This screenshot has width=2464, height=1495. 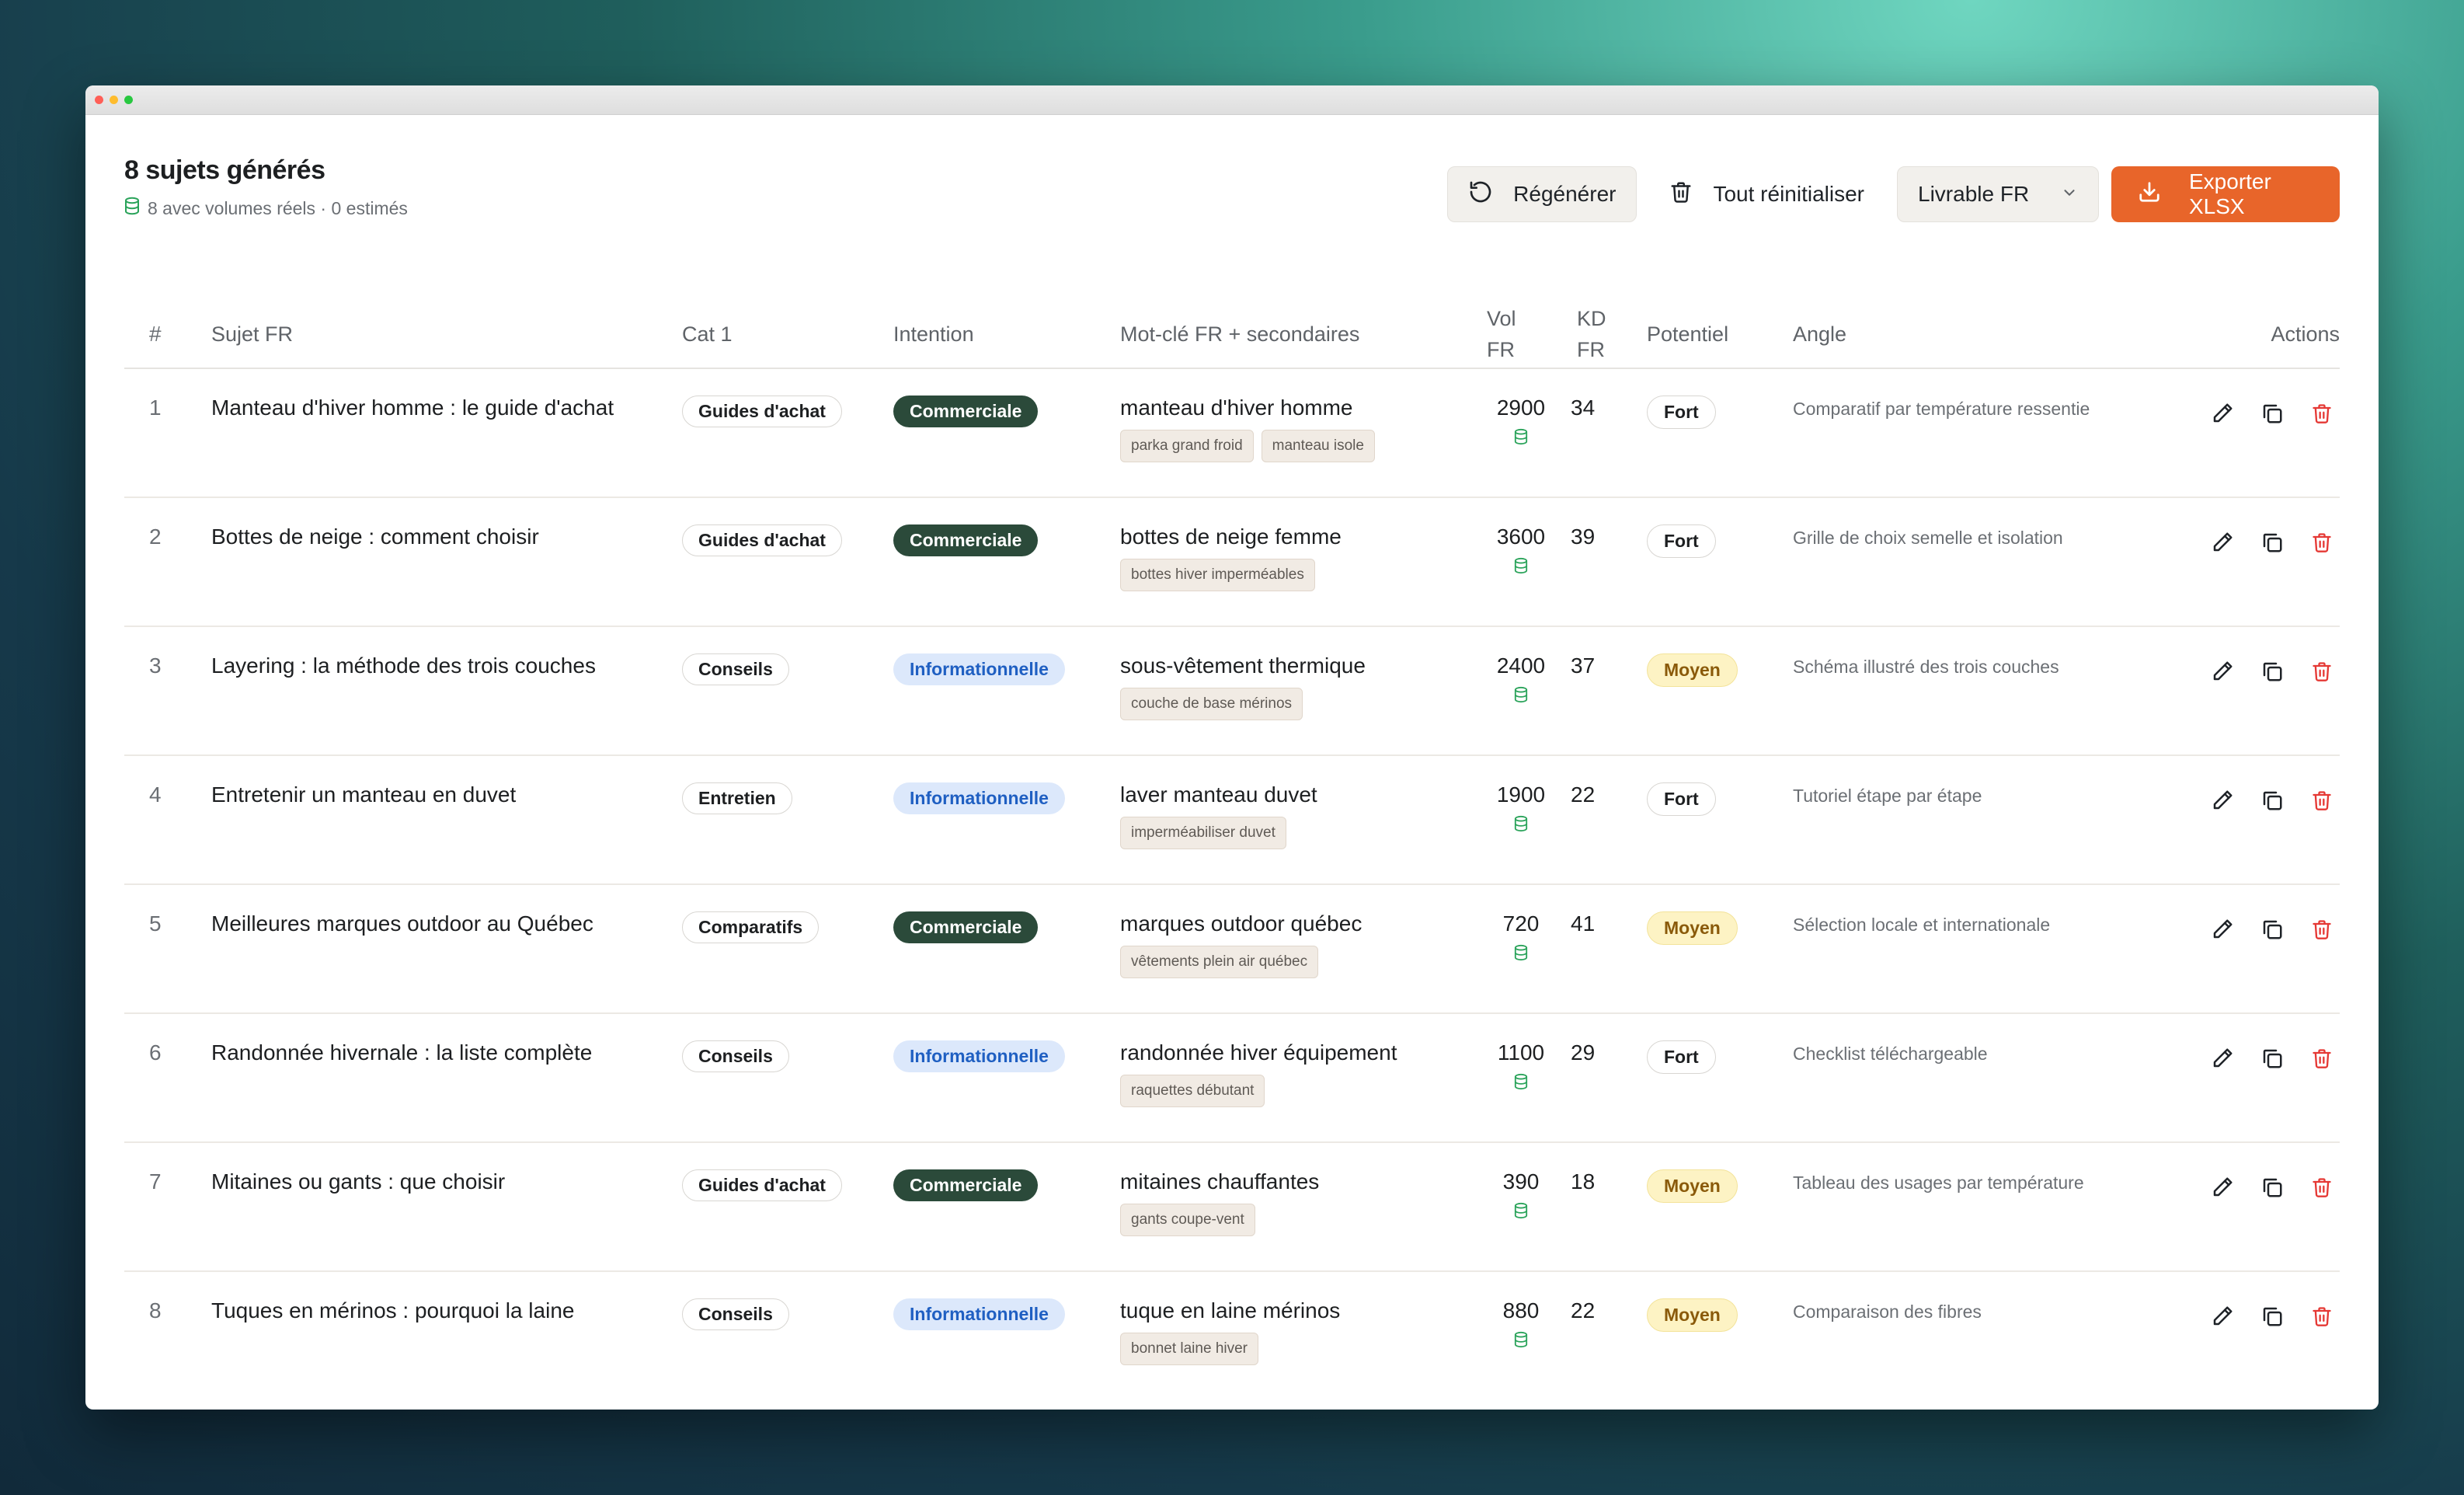 What do you see at coordinates (1976, 1207) in the screenshot?
I see `row-angle: Tableau des usages par température` at bounding box center [1976, 1207].